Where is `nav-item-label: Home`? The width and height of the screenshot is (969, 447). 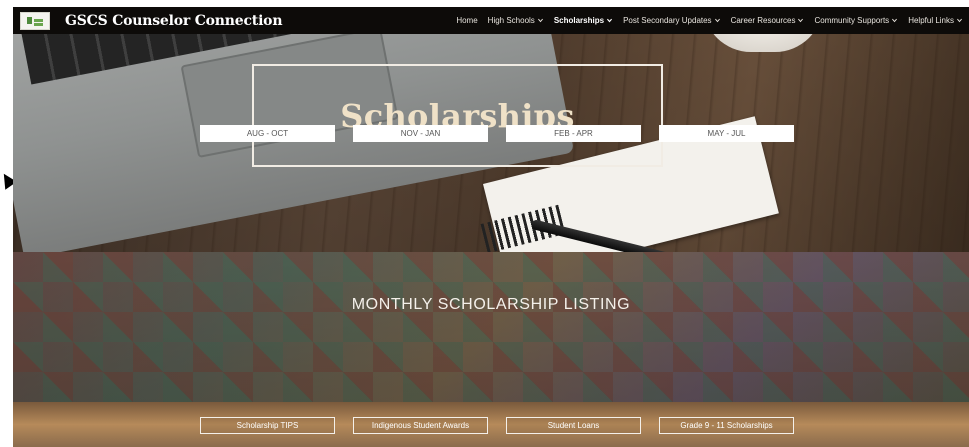 nav-item-label: Home is located at coordinates (467, 20).